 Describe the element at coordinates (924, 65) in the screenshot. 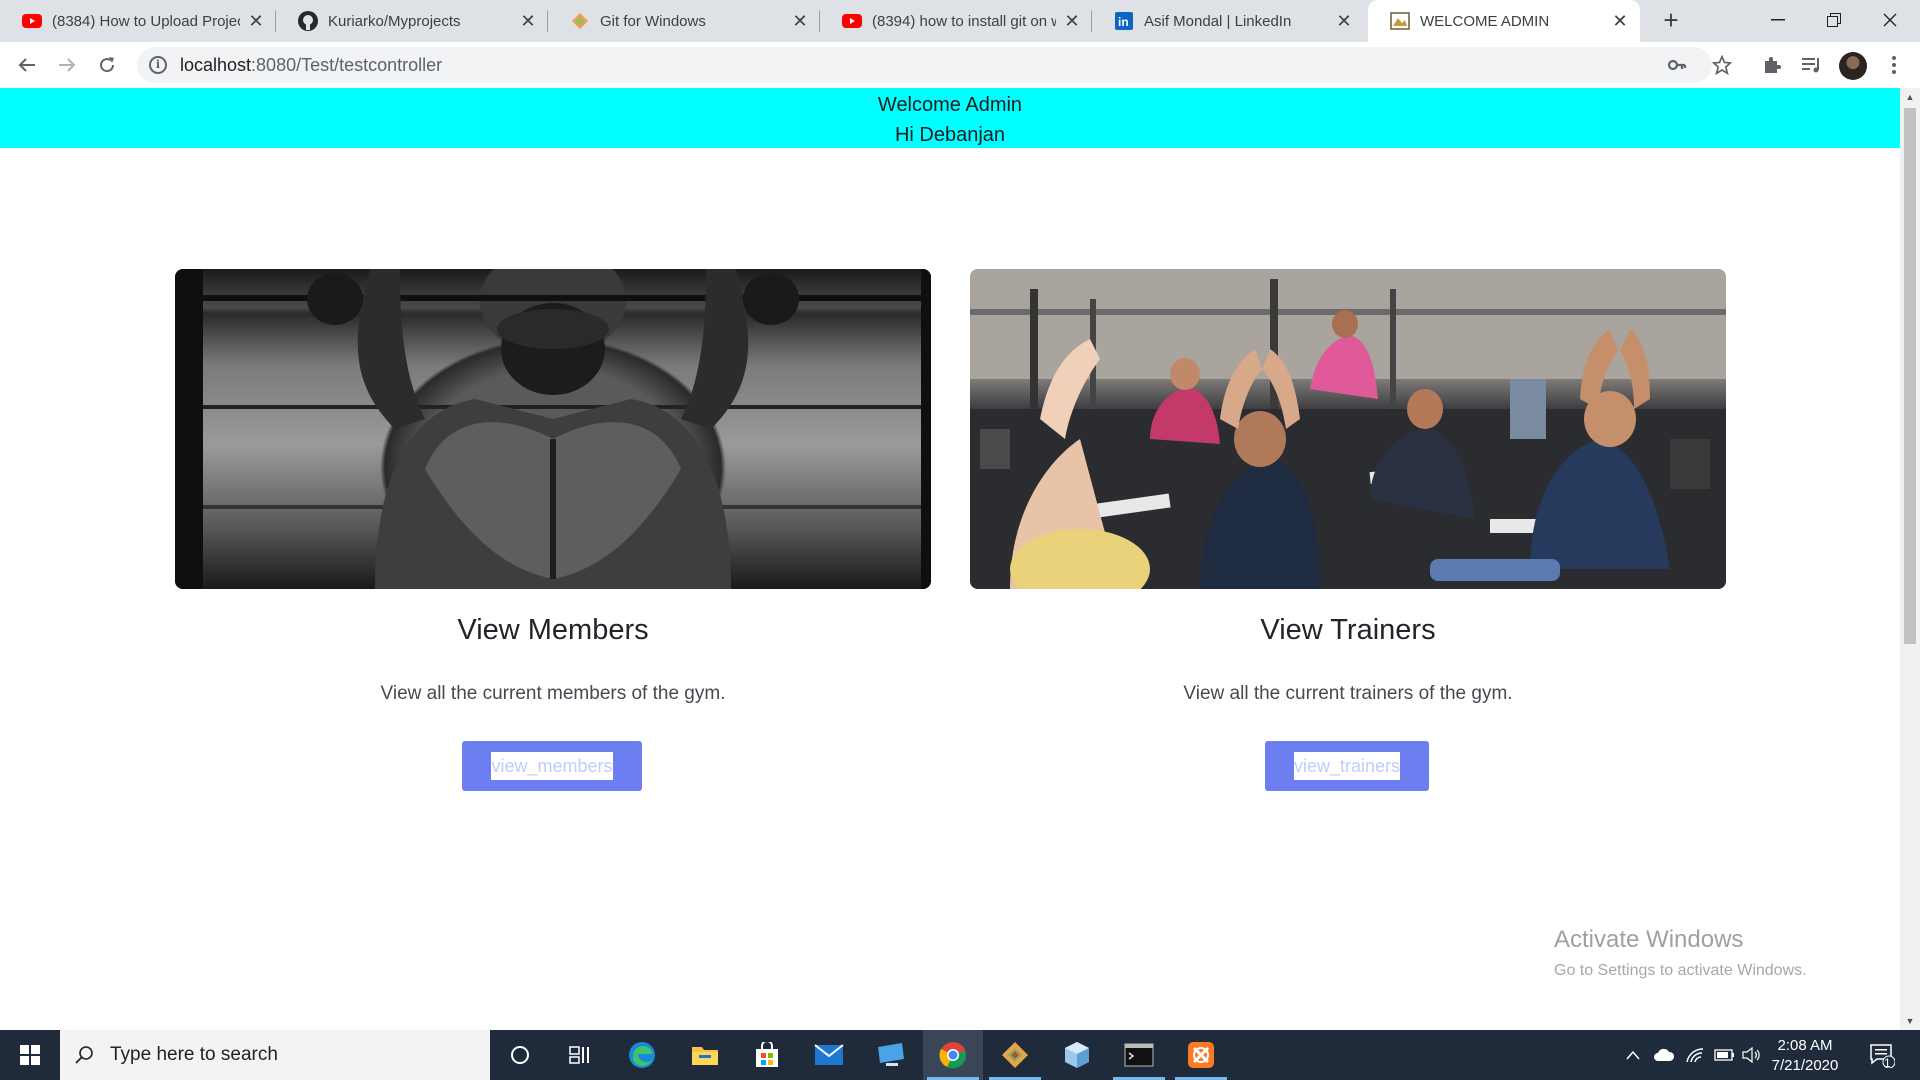

I see `address-bar: i localhost:8080/Test/testcontroller` at that location.